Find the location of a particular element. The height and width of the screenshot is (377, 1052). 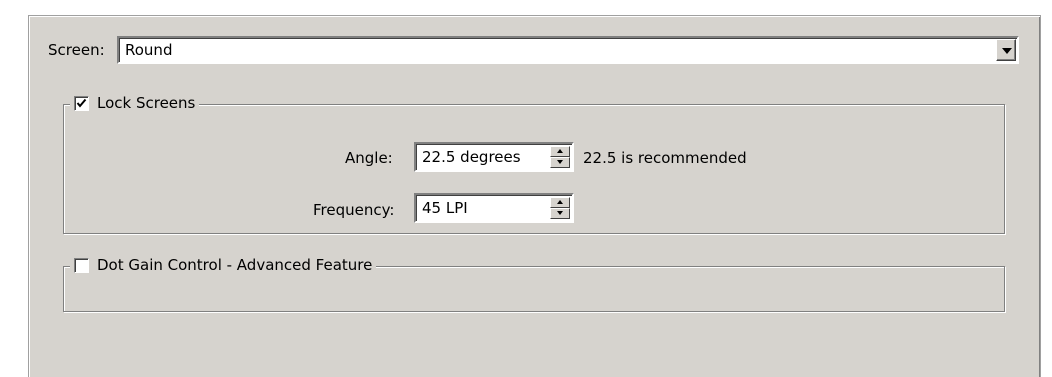

dot-gain-checkbox is located at coordinates (81, 265).